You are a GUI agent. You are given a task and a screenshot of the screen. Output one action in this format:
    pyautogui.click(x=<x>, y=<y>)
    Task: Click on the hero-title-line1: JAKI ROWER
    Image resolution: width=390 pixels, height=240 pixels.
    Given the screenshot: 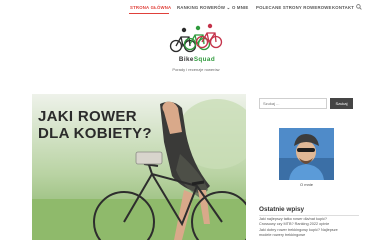 What is the action you would take?
    pyautogui.click(x=87, y=116)
    